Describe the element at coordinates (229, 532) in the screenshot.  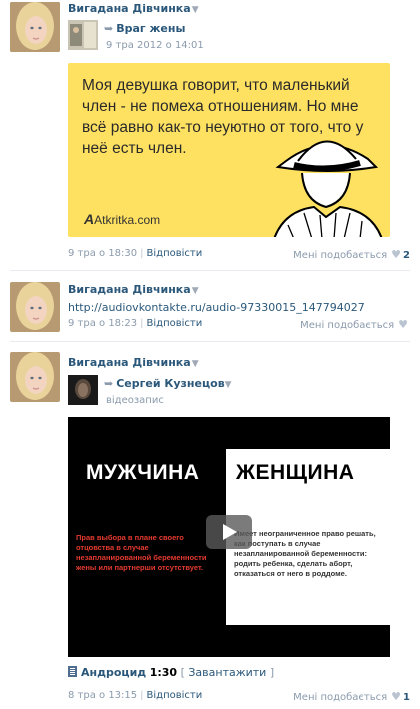
I see `play-icon` at that location.